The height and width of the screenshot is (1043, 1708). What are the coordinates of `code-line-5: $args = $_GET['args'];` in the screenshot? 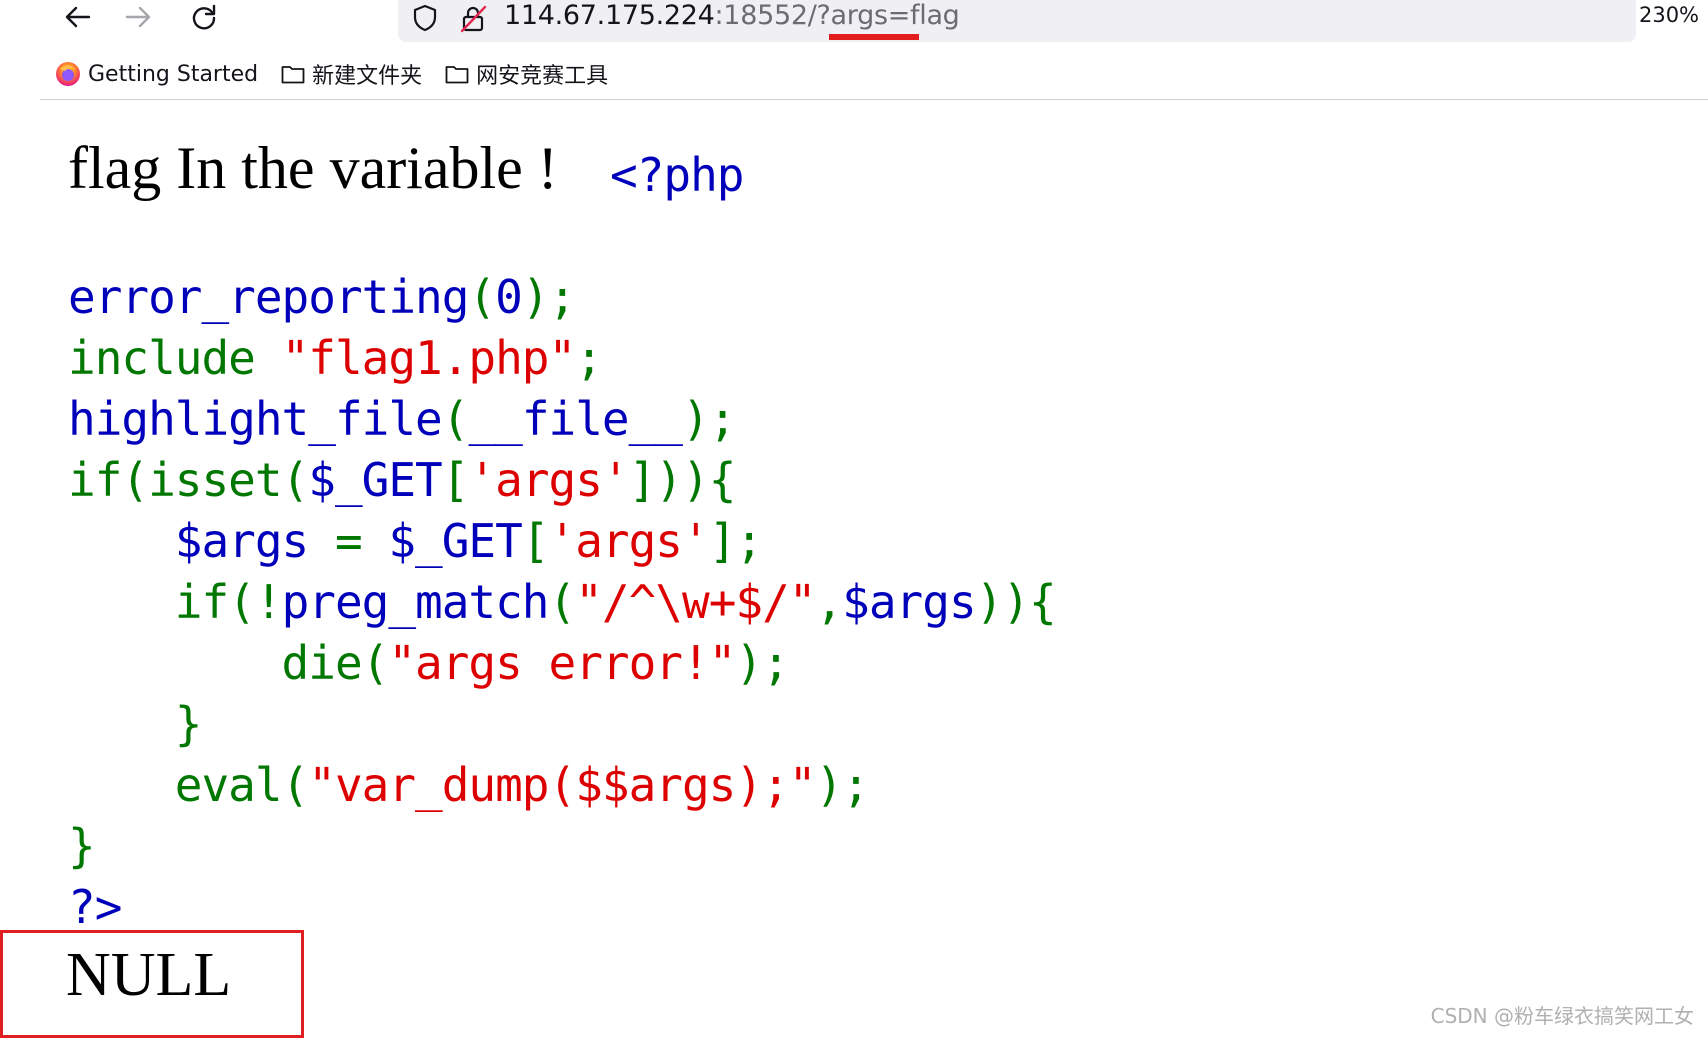 It's located at (415, 541).